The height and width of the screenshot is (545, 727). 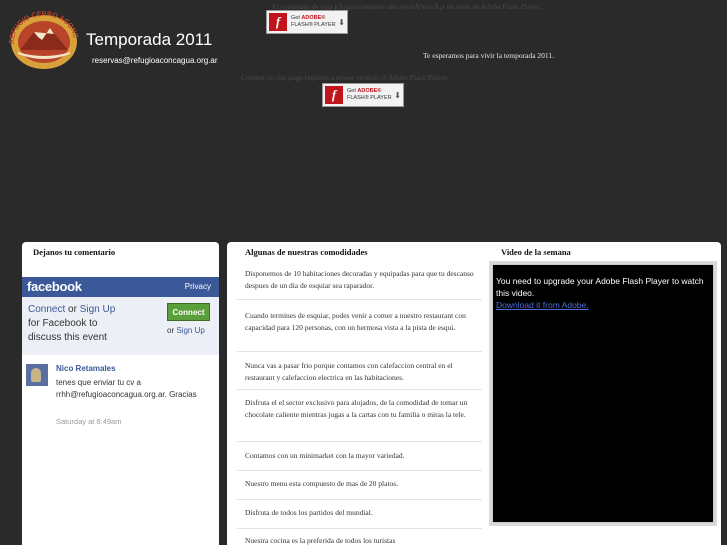 I want to click on facebook-or-signup: or Sign Up, so click(x=186, y=330).